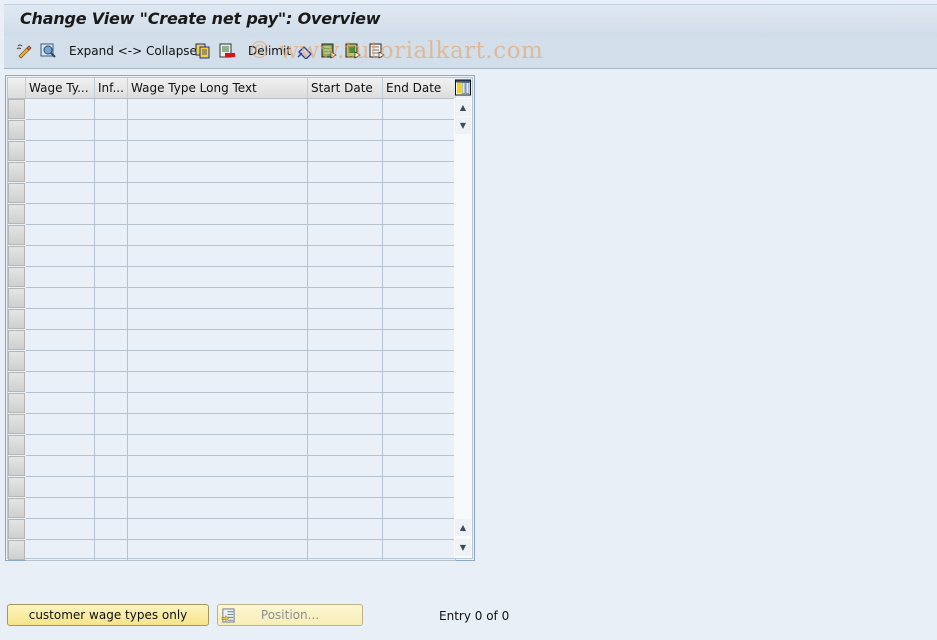 This screenshot has height=640, width=937. Describe the element at coordinates (419, 88) in the screenshot. I see `column-header-end-date: End Date` at that location.